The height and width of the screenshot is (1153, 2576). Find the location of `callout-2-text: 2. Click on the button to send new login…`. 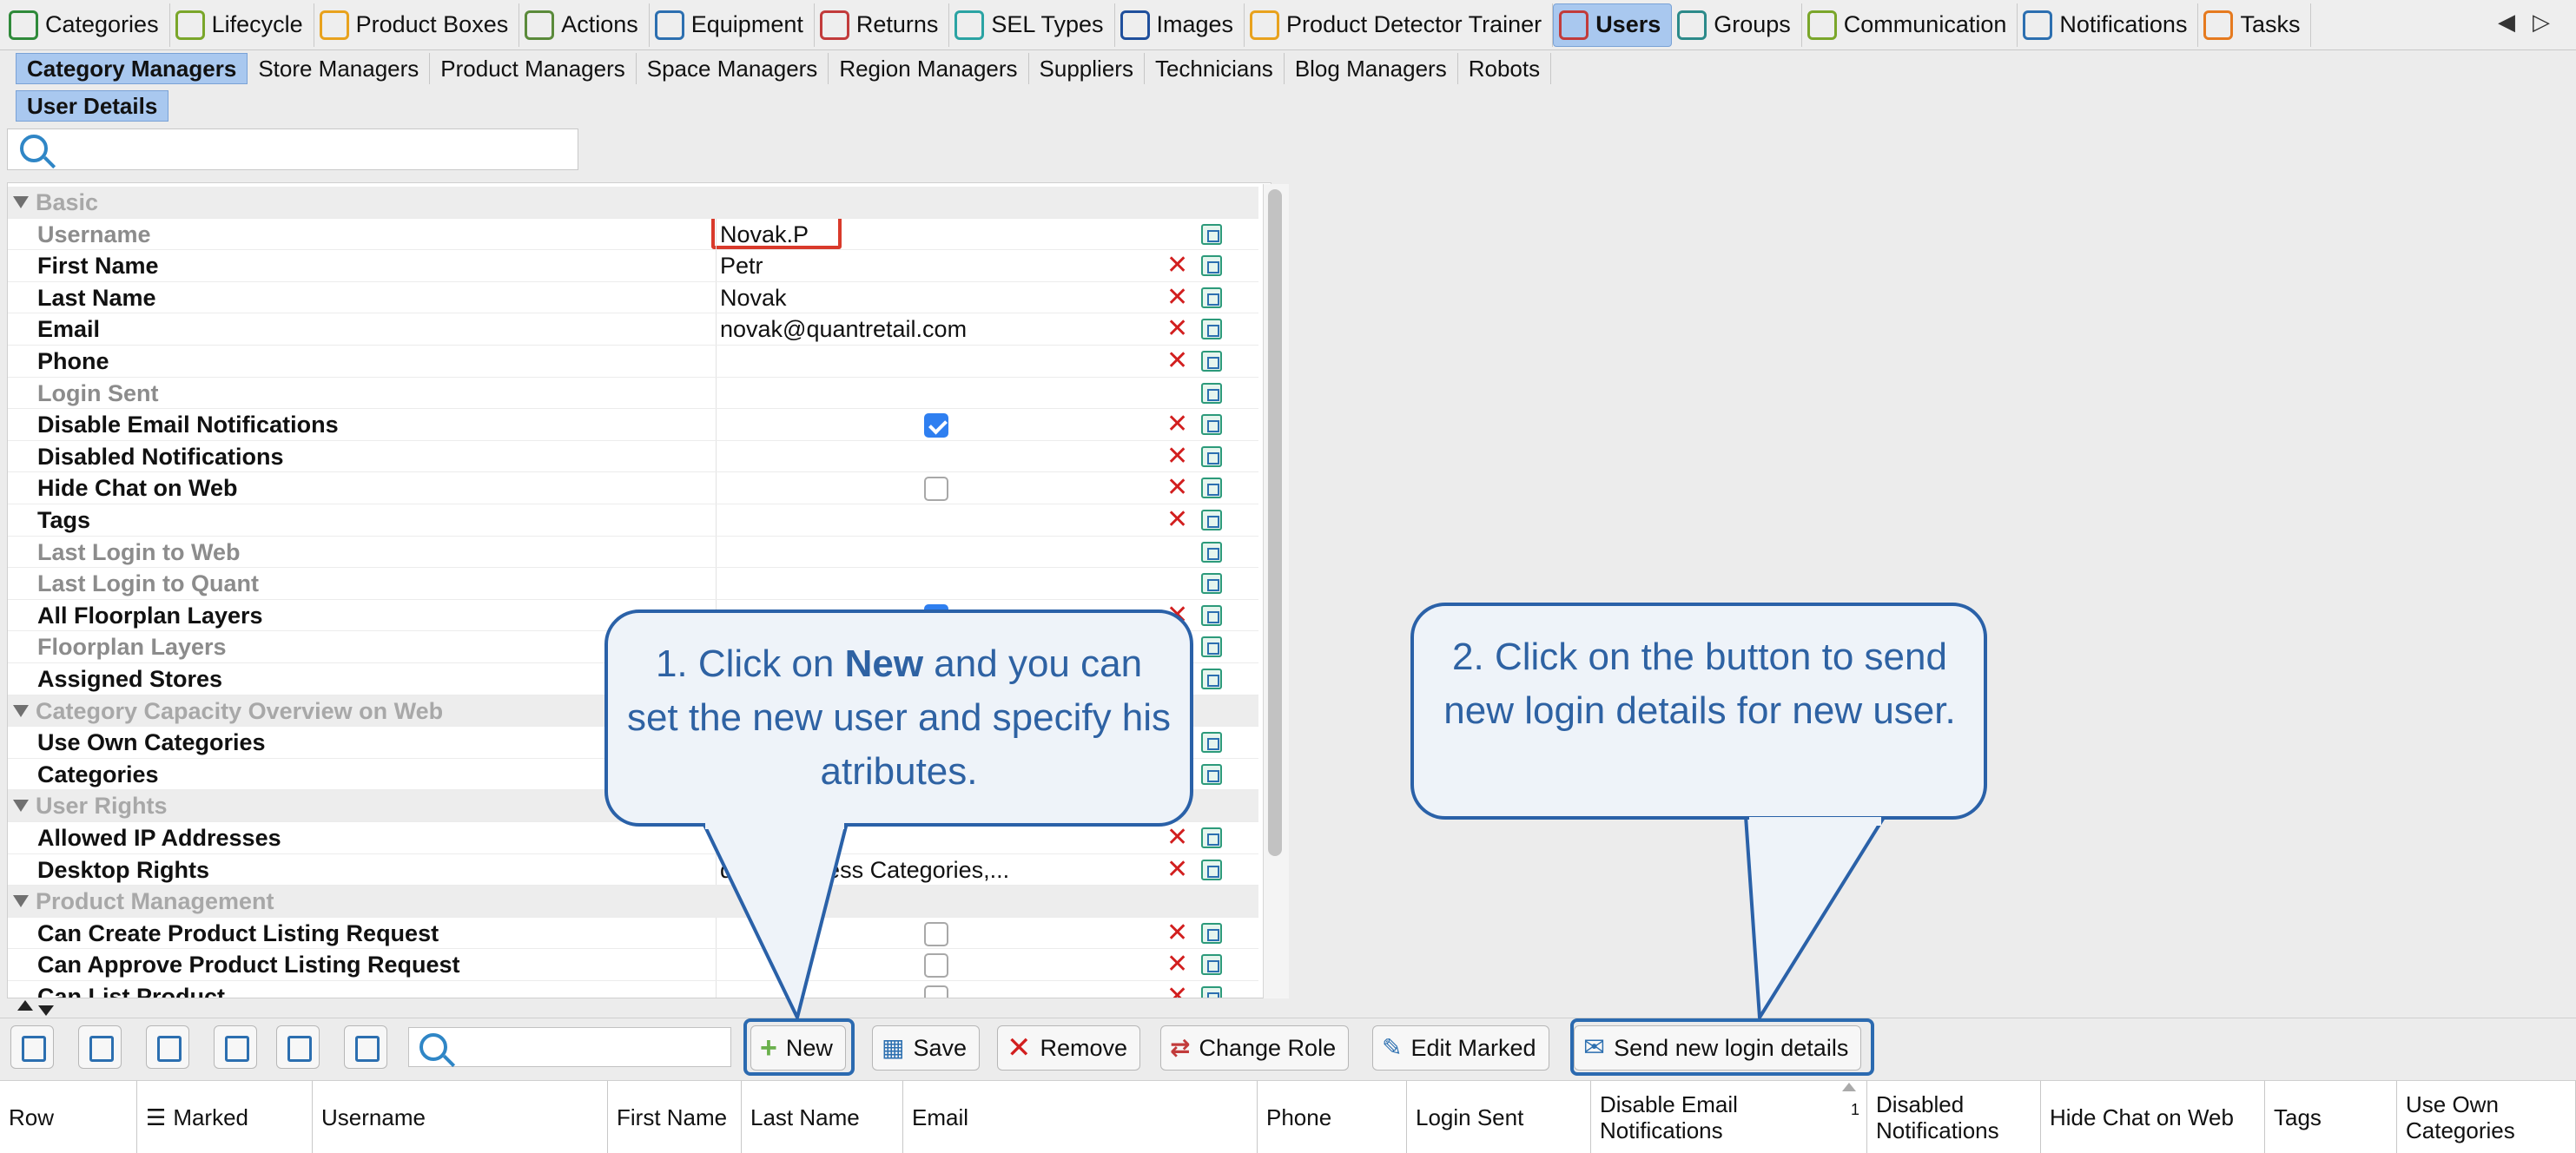

callout-2-text: 2. Click on the button to send new login… is located at coordinates (1700, 684).